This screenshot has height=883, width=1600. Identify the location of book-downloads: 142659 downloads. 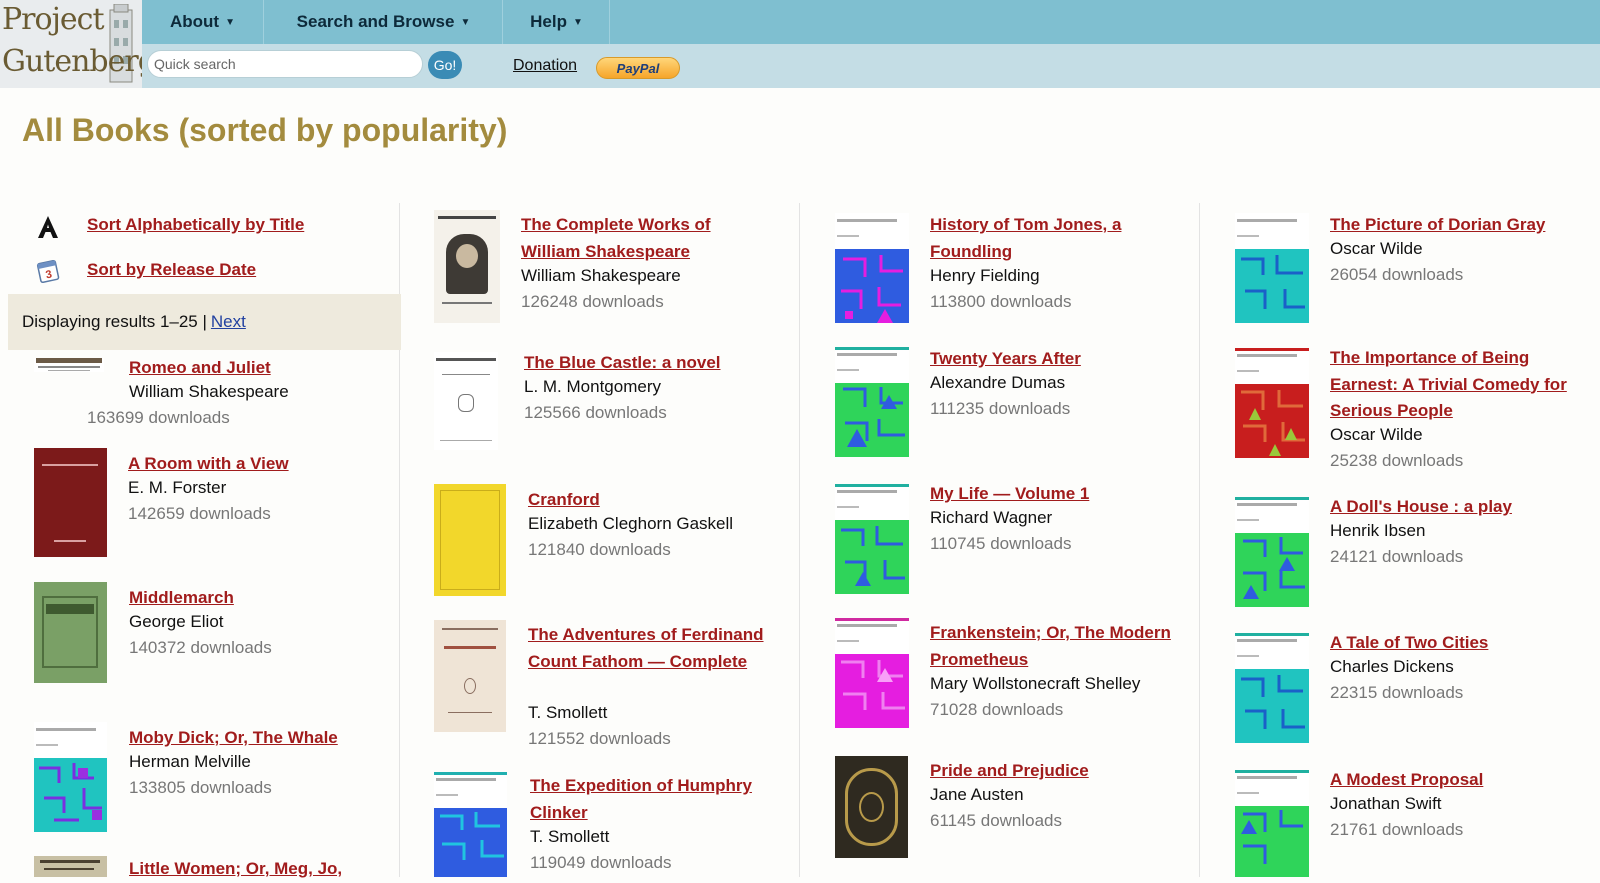
(199, 513).